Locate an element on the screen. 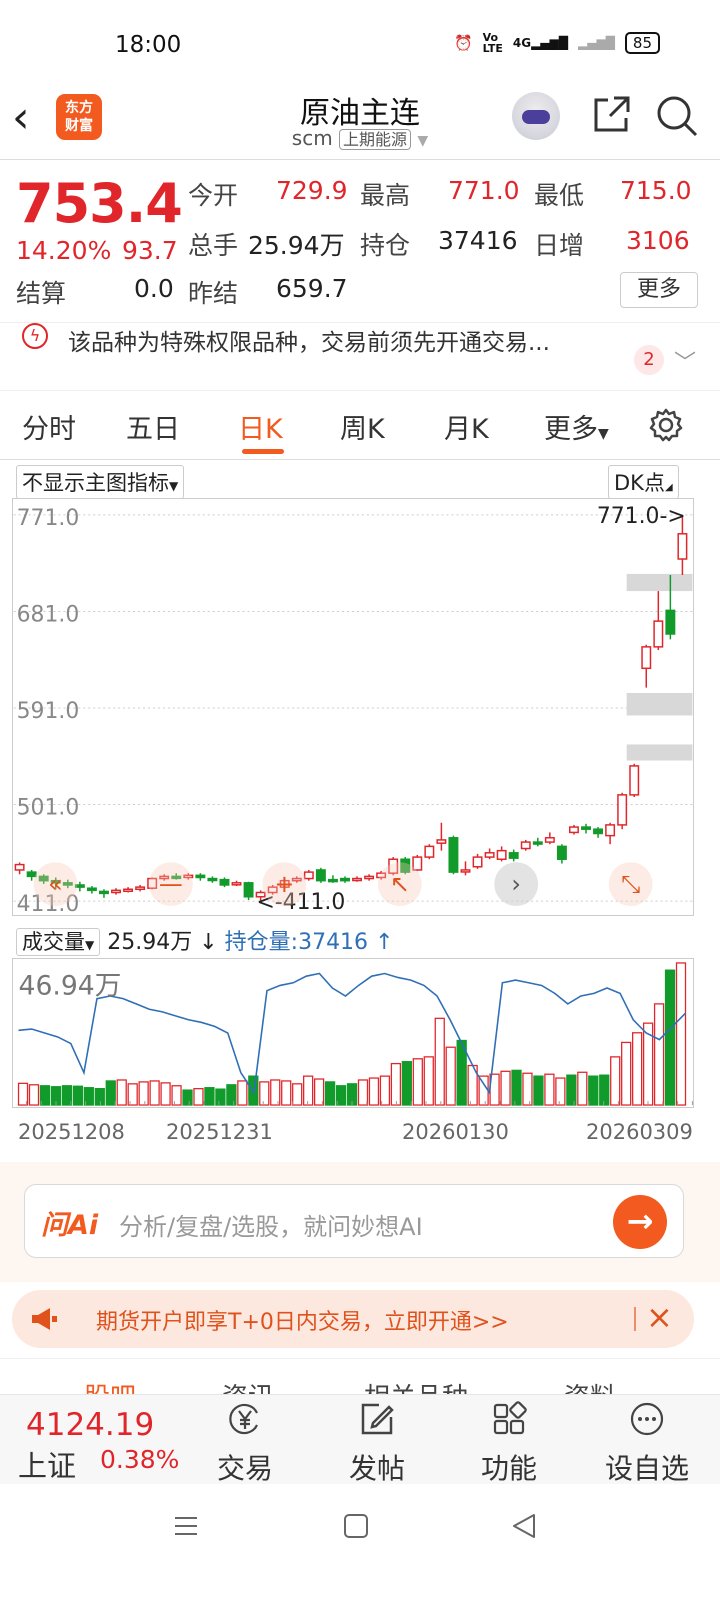  promo-banner: 期货开户即享T+0日内交易，立即开通>> × is located at coordinates (353, 1319).